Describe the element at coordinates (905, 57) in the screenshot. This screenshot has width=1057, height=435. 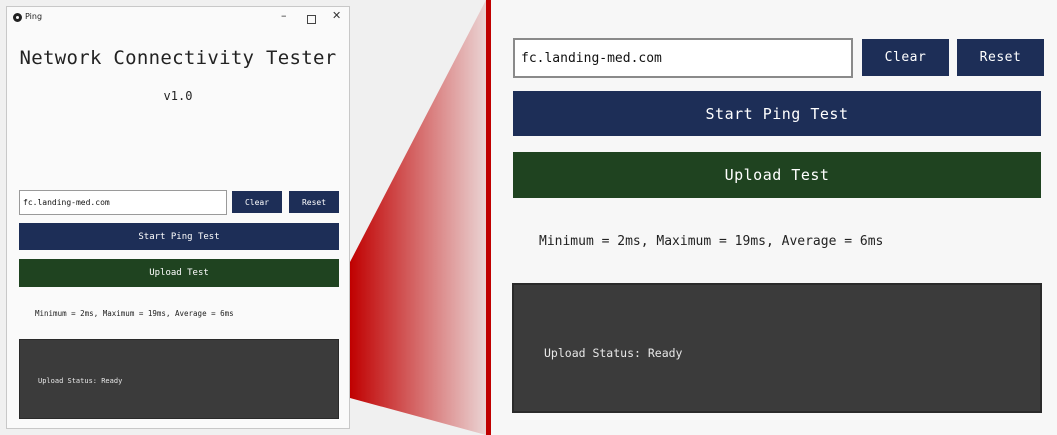
I see `zoom-clear-button: Clear` at that location.